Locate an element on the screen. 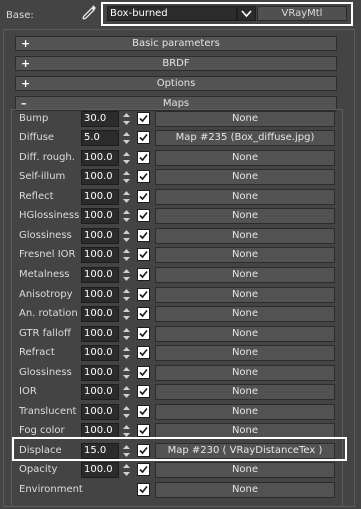  map-row-ior: IOR 100.0 None is located at coordinates (180, 392).